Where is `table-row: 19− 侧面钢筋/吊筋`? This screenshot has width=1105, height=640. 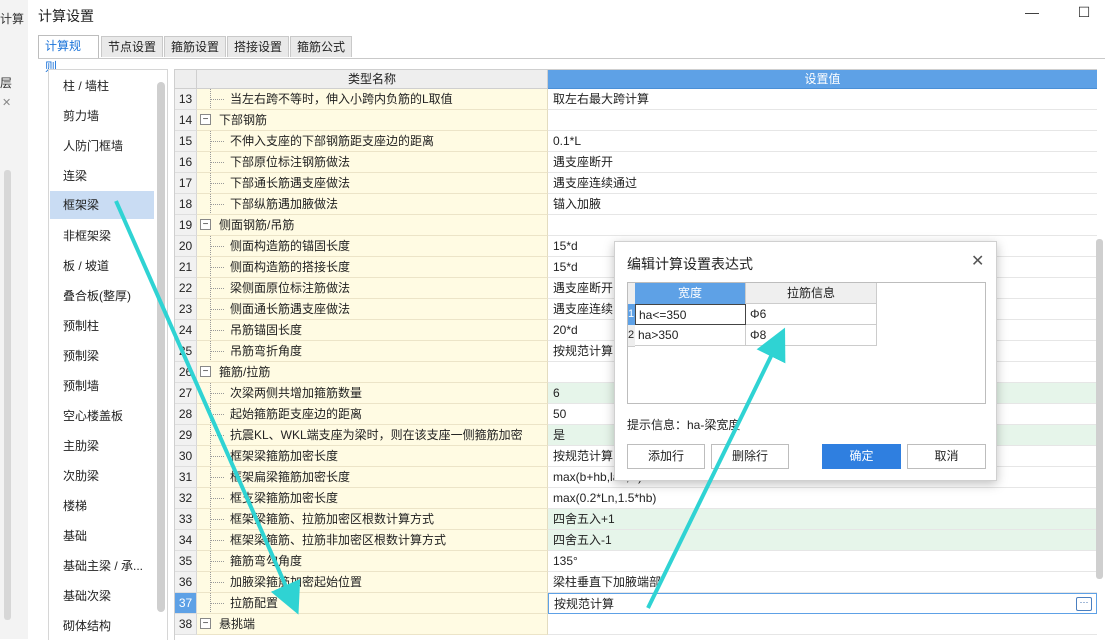 table-row: 19− 侧面钢筋/吊筋 is located at coordinates (636, 225).